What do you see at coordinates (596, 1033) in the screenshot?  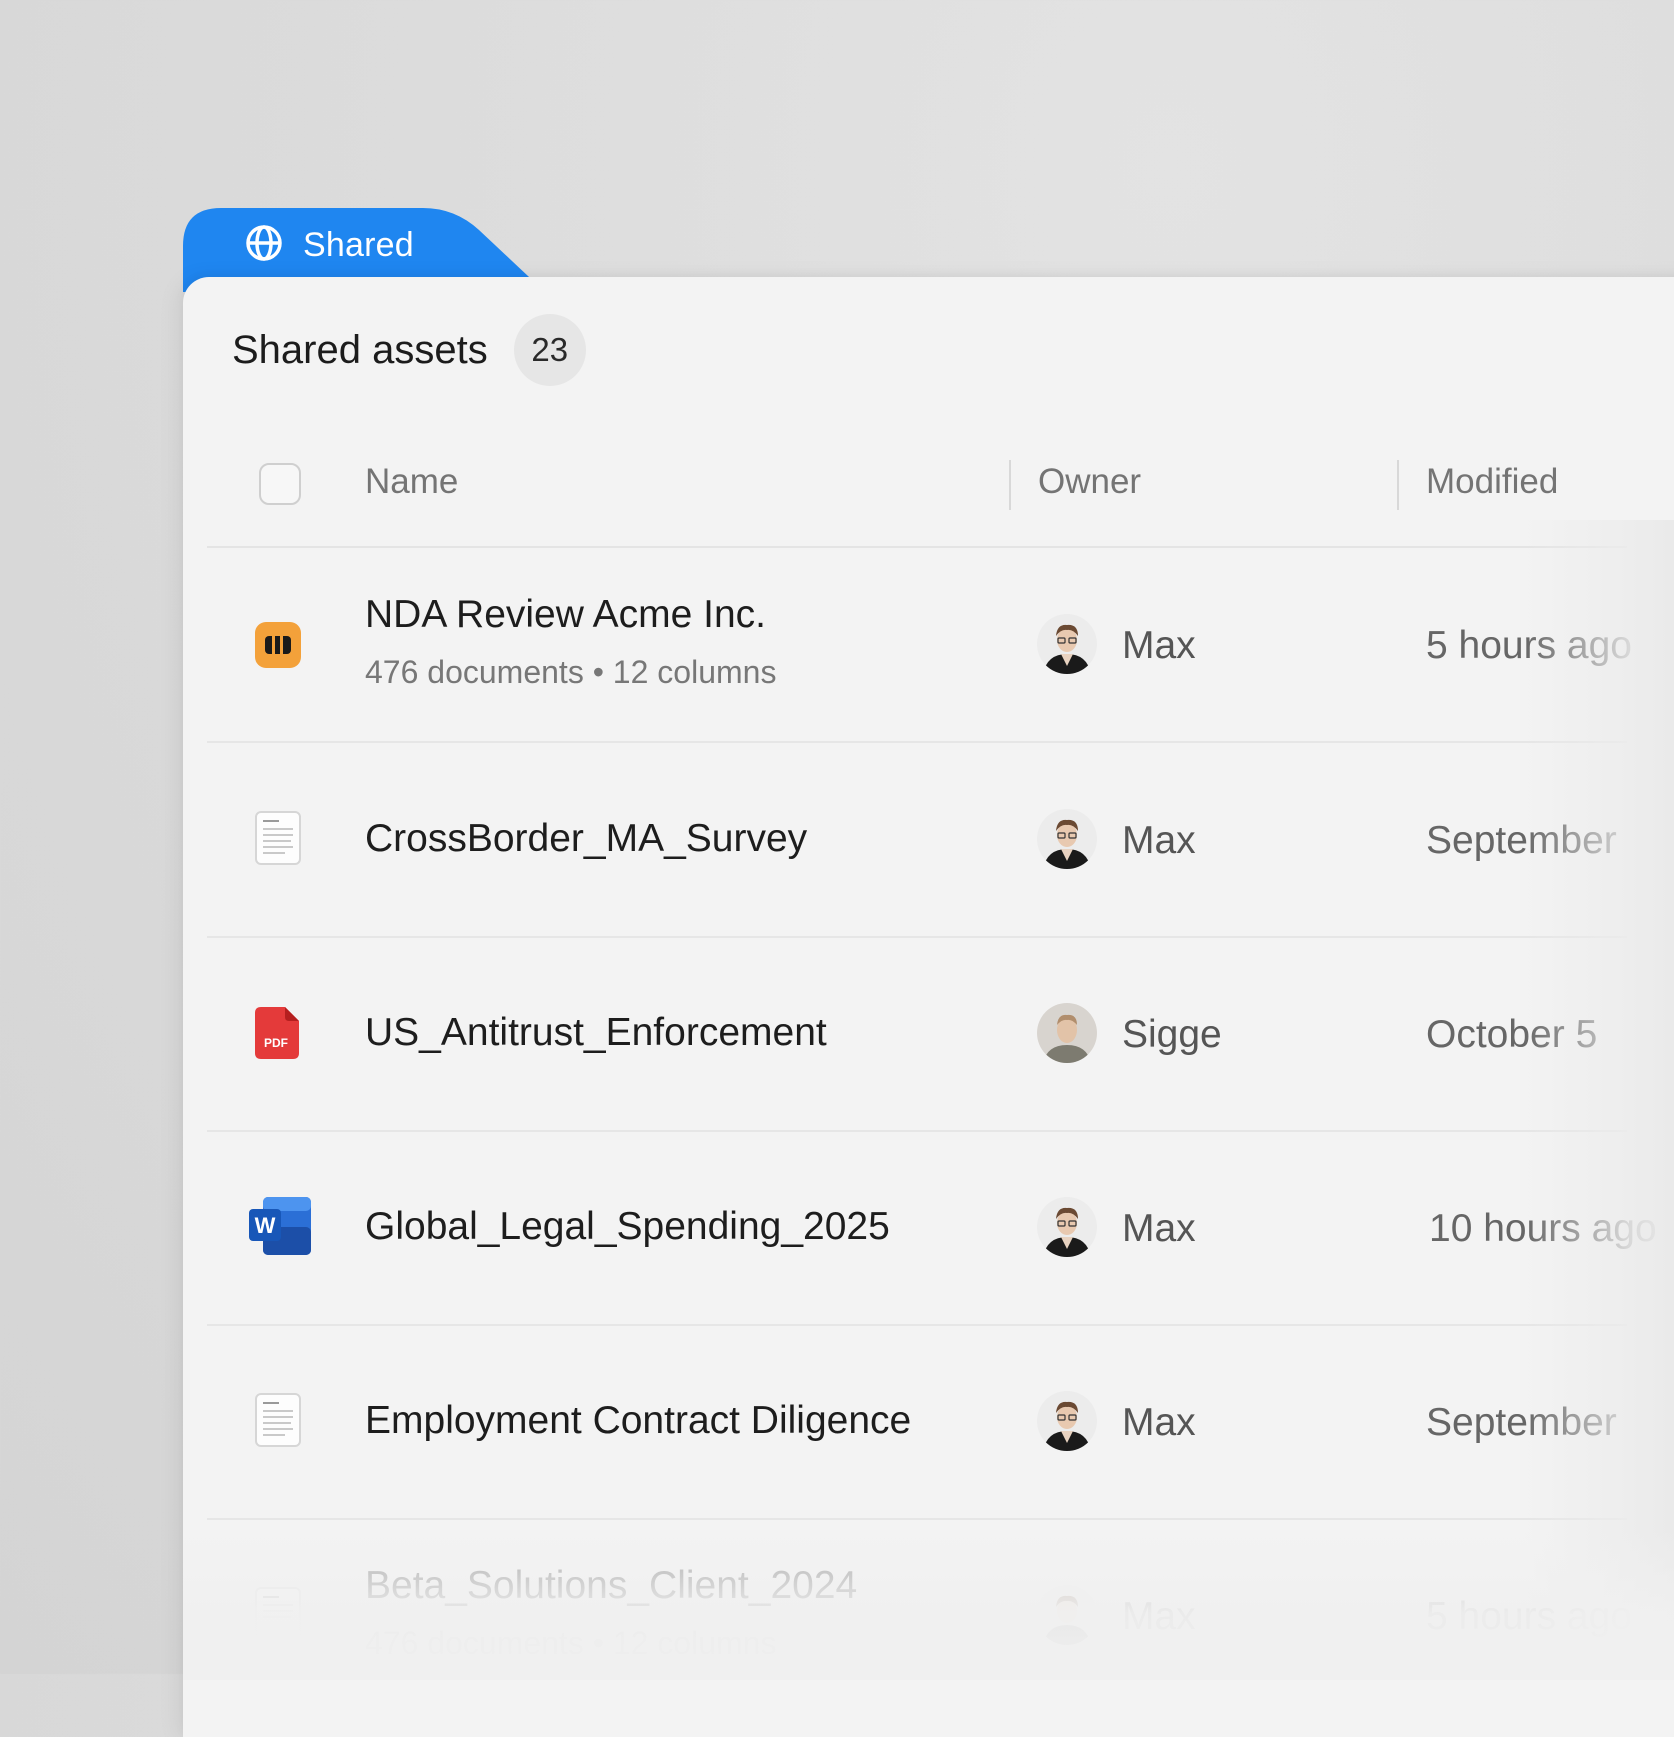 I see `asset-name: US_Antitrust_Enforcement` at bounding box center [596, 1033].